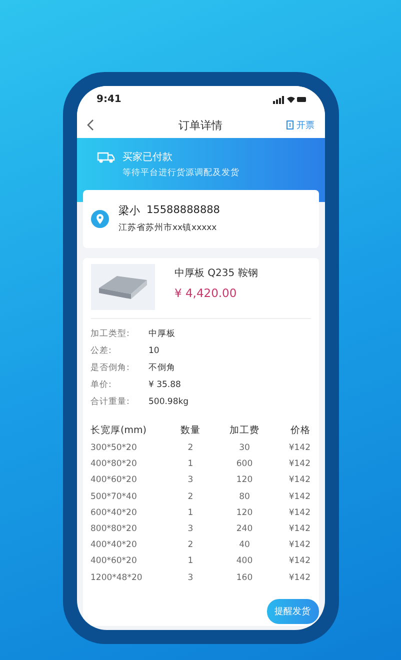 This screenshot has height=660, width=401. I want to click on order-status: 买家已付款, so click(148, 157).